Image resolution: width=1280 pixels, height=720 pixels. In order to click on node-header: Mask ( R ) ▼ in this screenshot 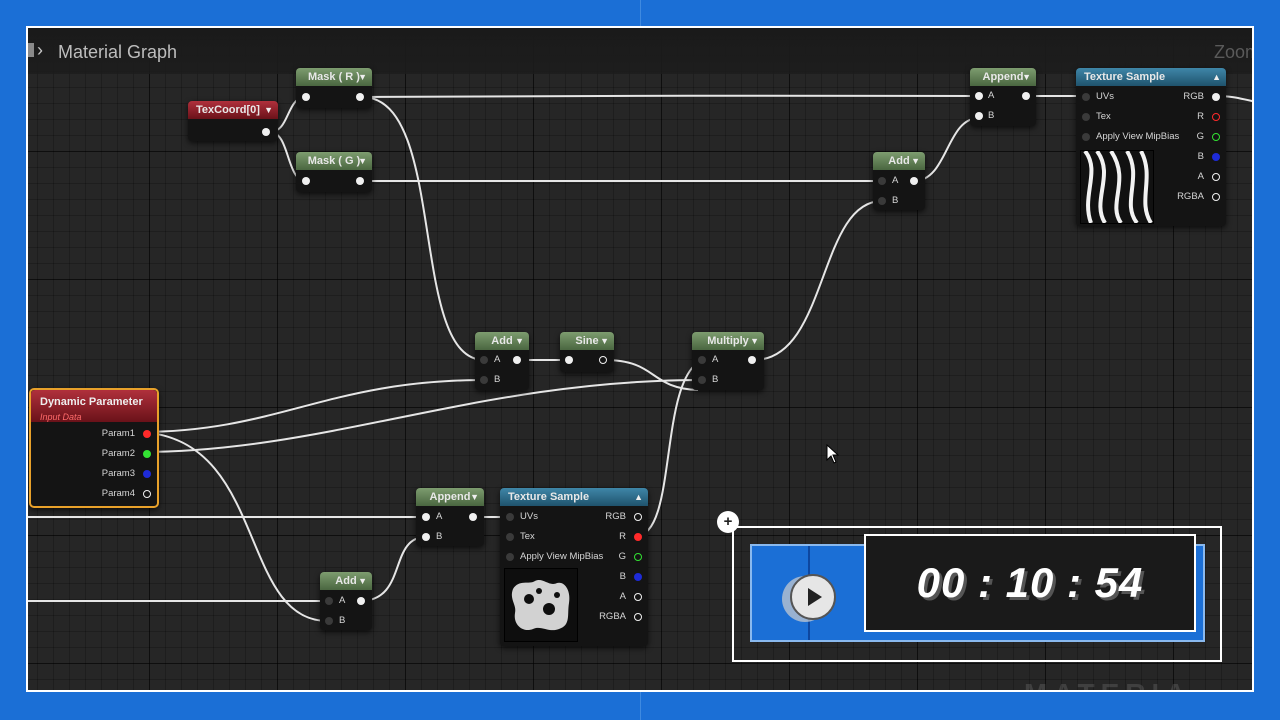, I will do `click(334, 77)`.